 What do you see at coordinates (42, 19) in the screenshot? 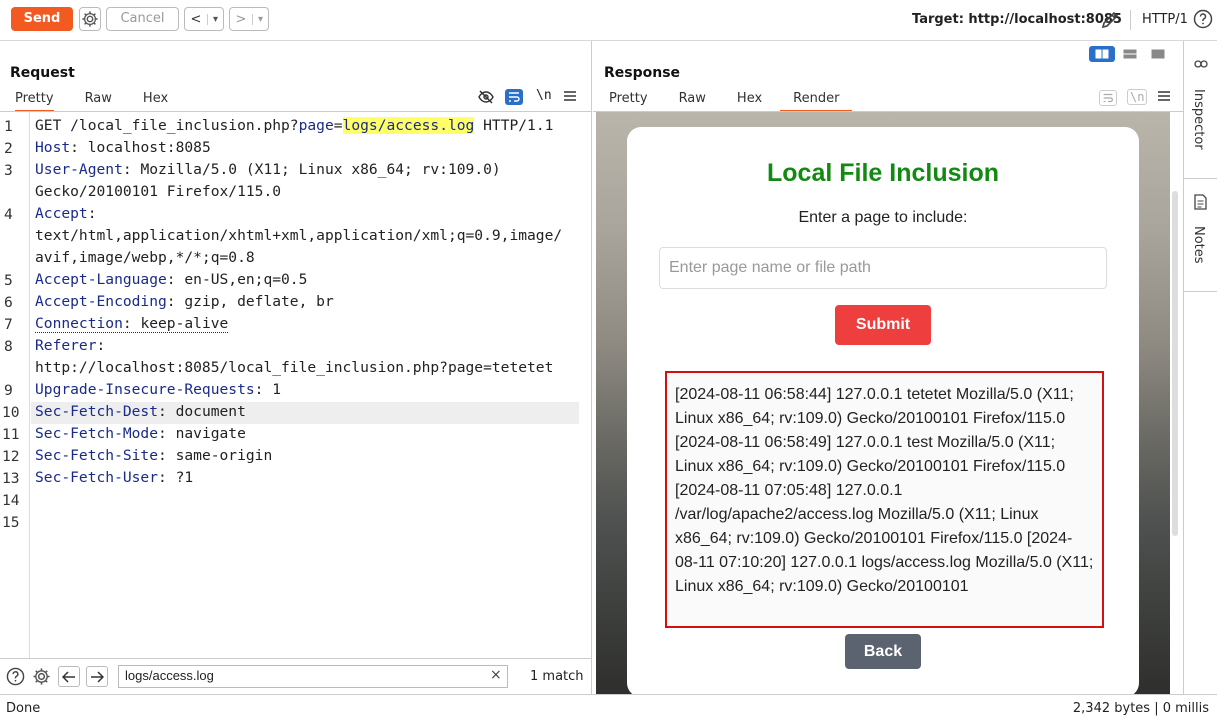
I see `send-button: Send` at bounding box center [42, 19].